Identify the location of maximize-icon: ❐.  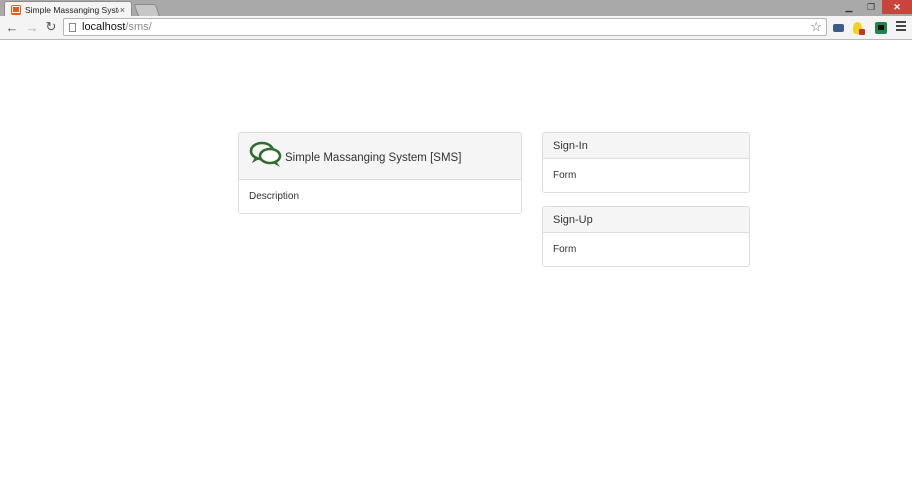
(871, 7).